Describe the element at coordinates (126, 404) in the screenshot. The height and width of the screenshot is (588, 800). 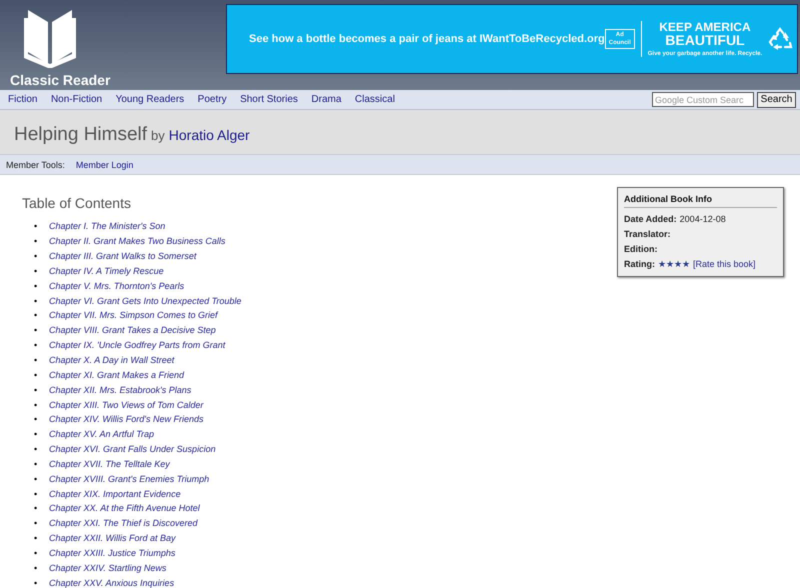
I see `chapter-link: Chapter XIII. Two Views of Tom Calder` at that location.